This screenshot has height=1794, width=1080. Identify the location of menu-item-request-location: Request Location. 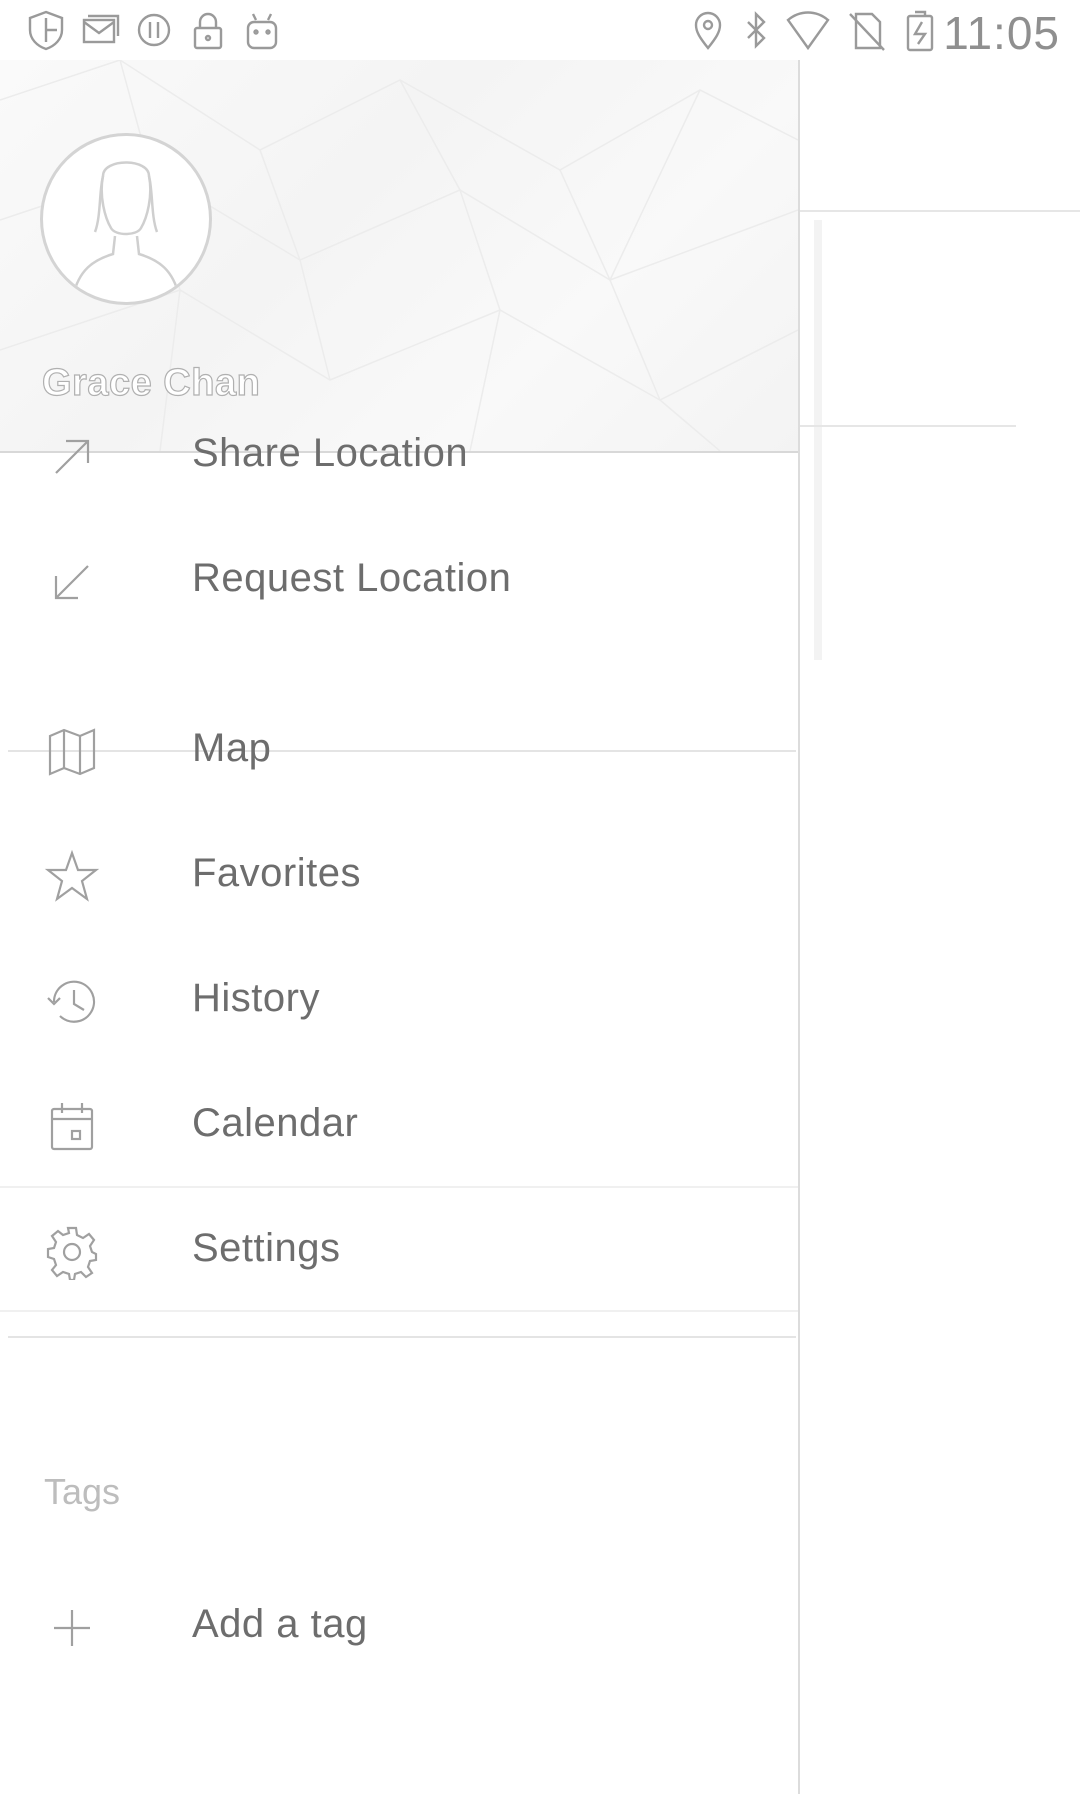
(399, 581).